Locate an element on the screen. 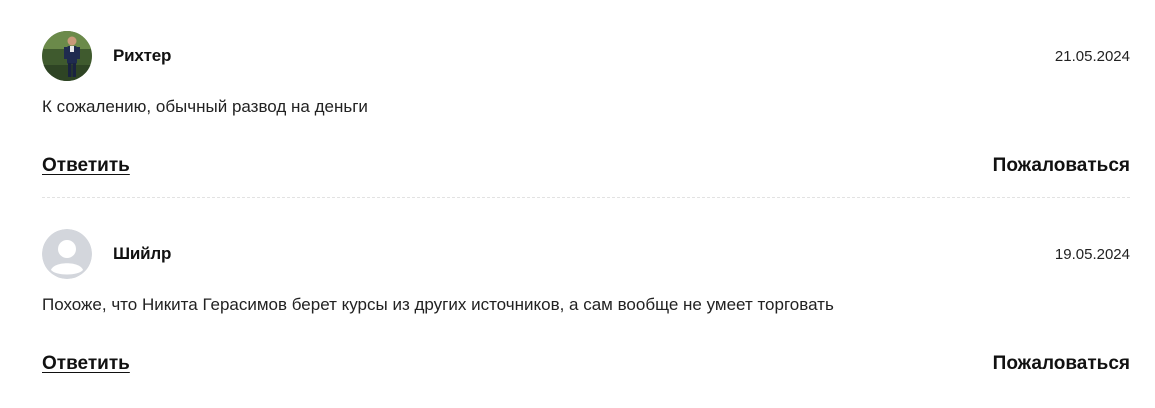 The width and height of the screenshot is (1155, 408). default-user-icon is located at coordinates (67, 254).